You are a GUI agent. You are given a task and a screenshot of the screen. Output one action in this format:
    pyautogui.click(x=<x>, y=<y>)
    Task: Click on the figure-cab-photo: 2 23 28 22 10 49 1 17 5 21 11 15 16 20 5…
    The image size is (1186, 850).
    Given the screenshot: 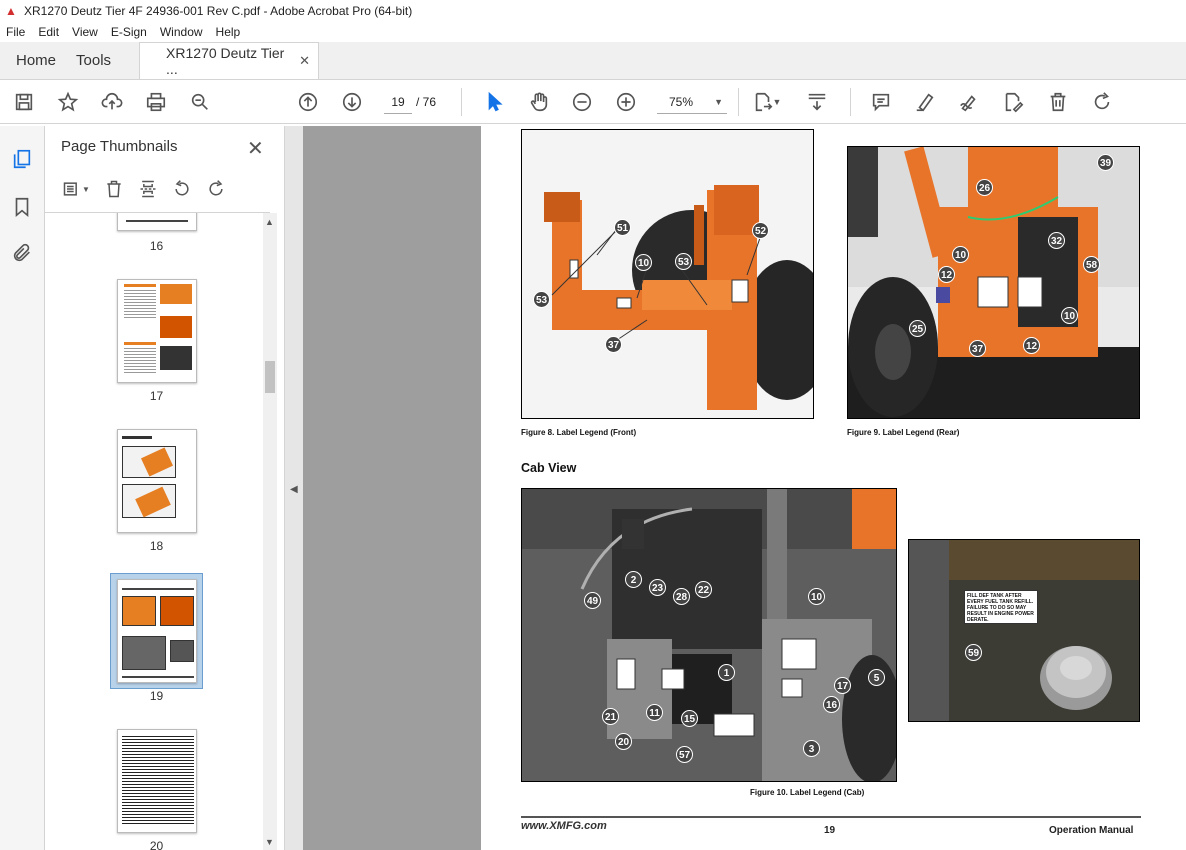 What is the action you would take?
    pyautogui.click(x=709, y=635)
    